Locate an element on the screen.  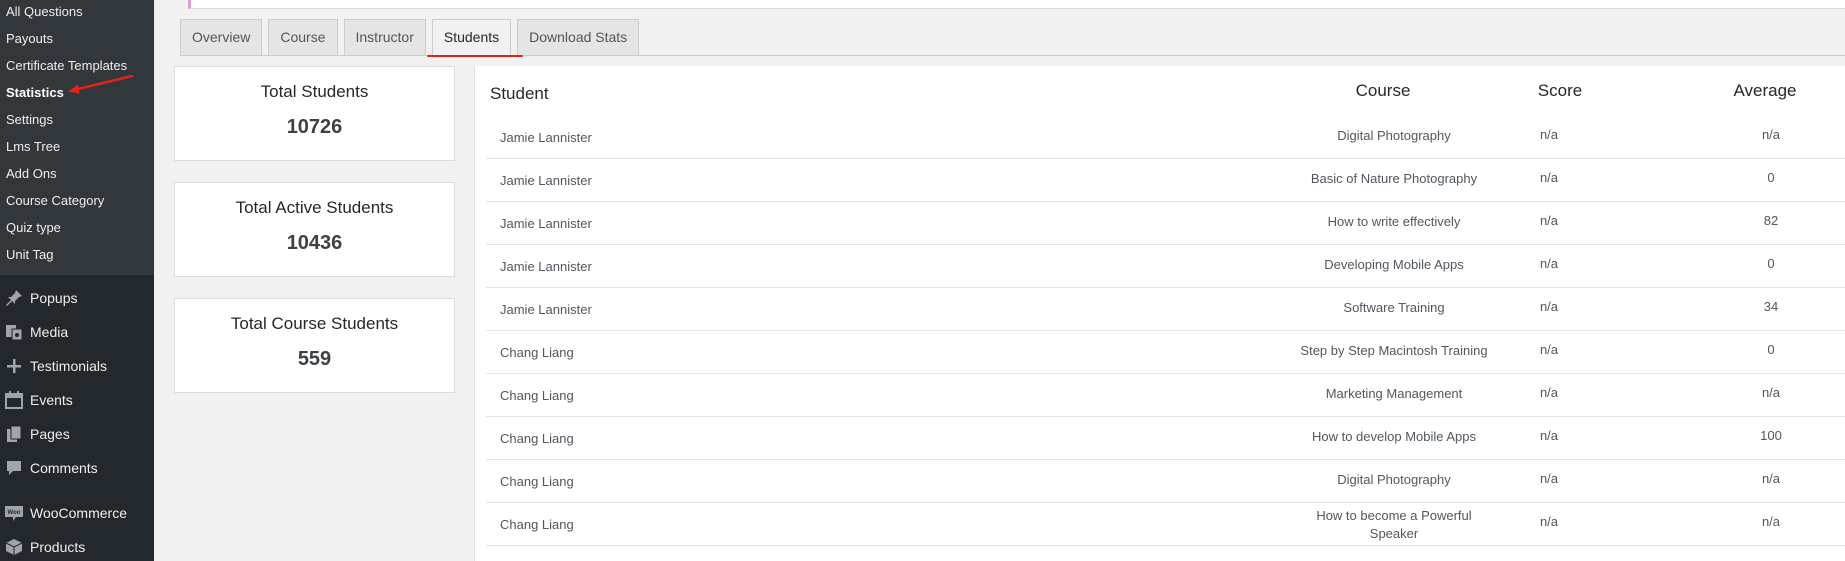
plus-icon is located at coordinates (14, 366).